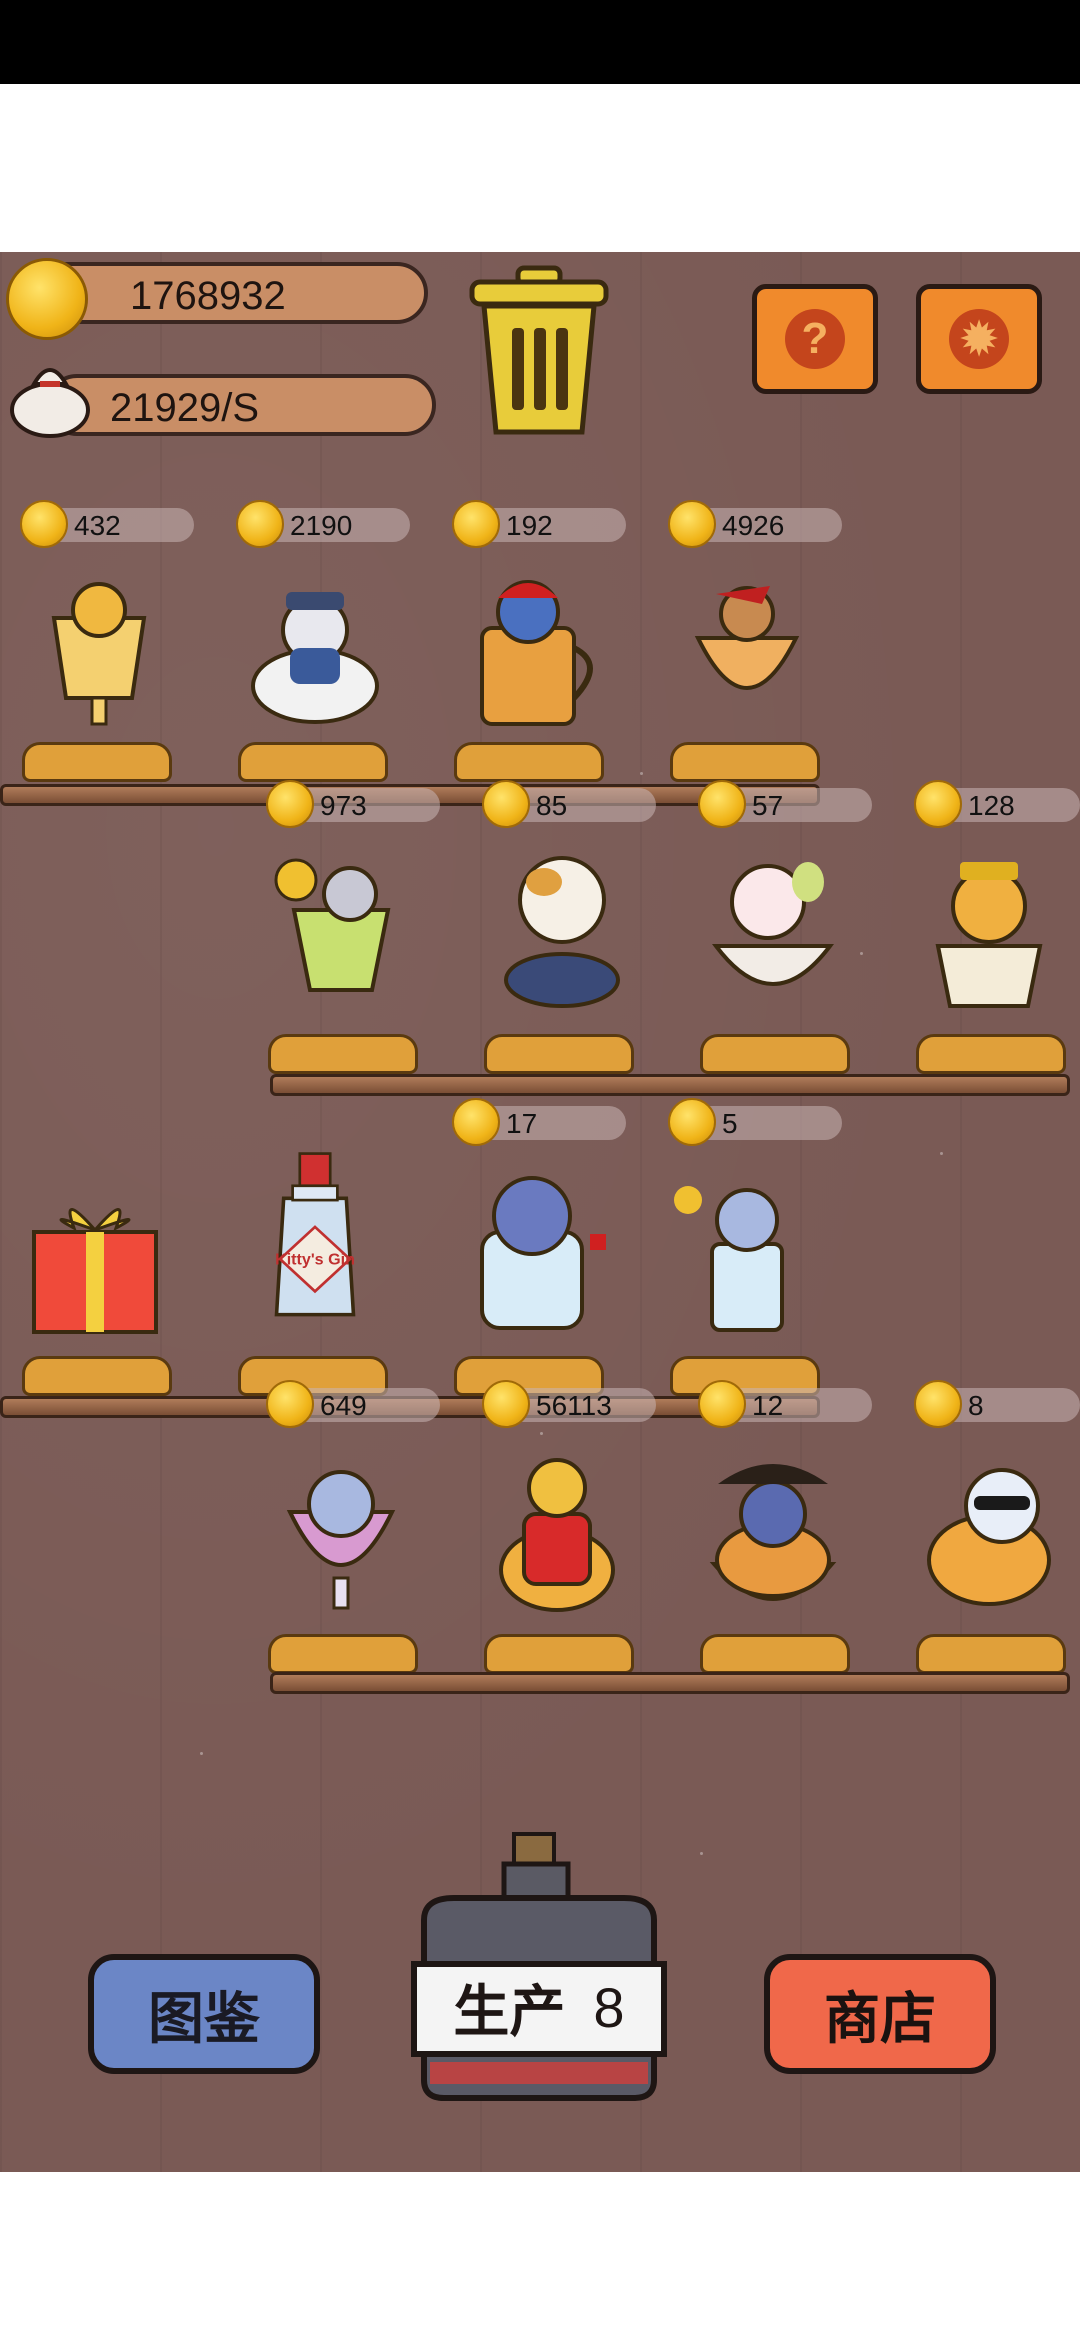  I want to click on cat-in-noodle-bowl, so click(773, 927).